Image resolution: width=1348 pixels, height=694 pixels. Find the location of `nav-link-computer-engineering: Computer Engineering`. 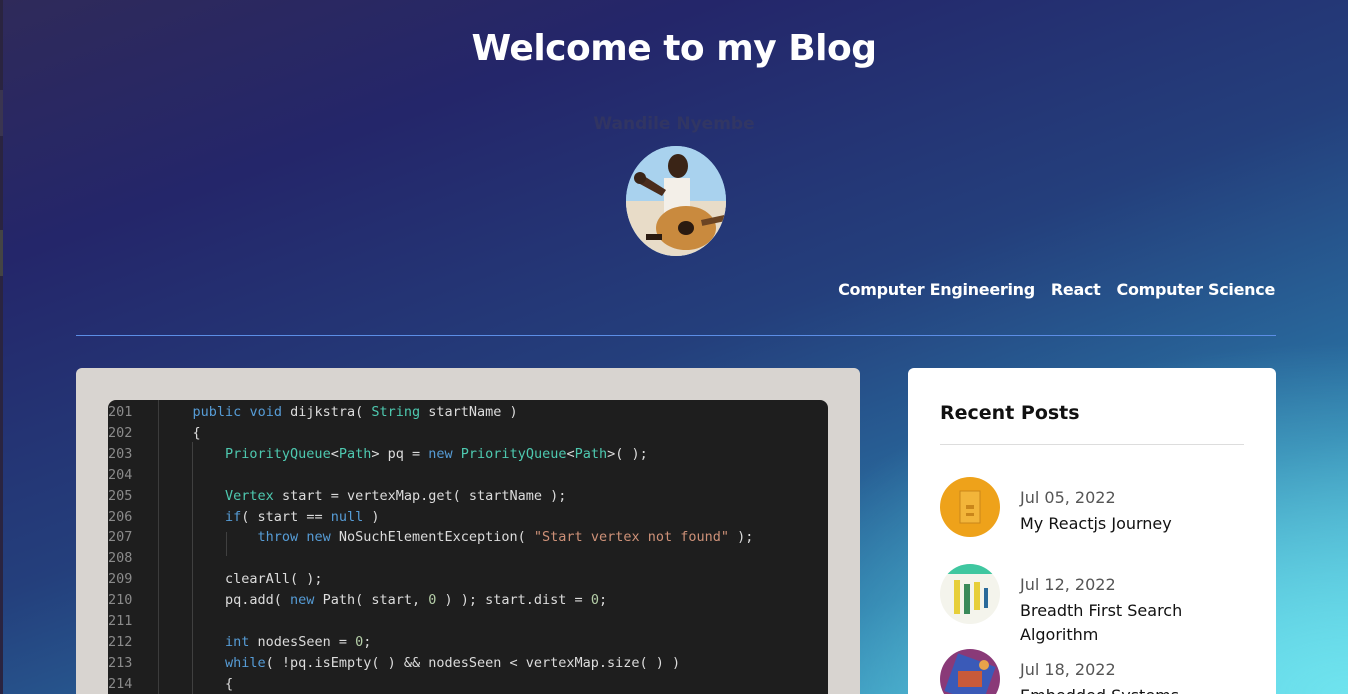

nav-link-computer-engineering: Computer Engineering is located at coordinates (936, 289).